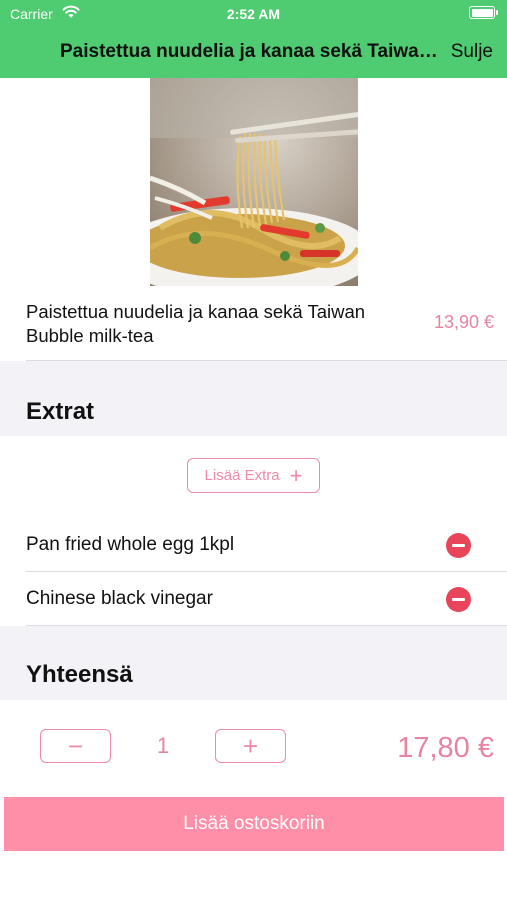  I want to click on increment-button: +, so click(250, 746).